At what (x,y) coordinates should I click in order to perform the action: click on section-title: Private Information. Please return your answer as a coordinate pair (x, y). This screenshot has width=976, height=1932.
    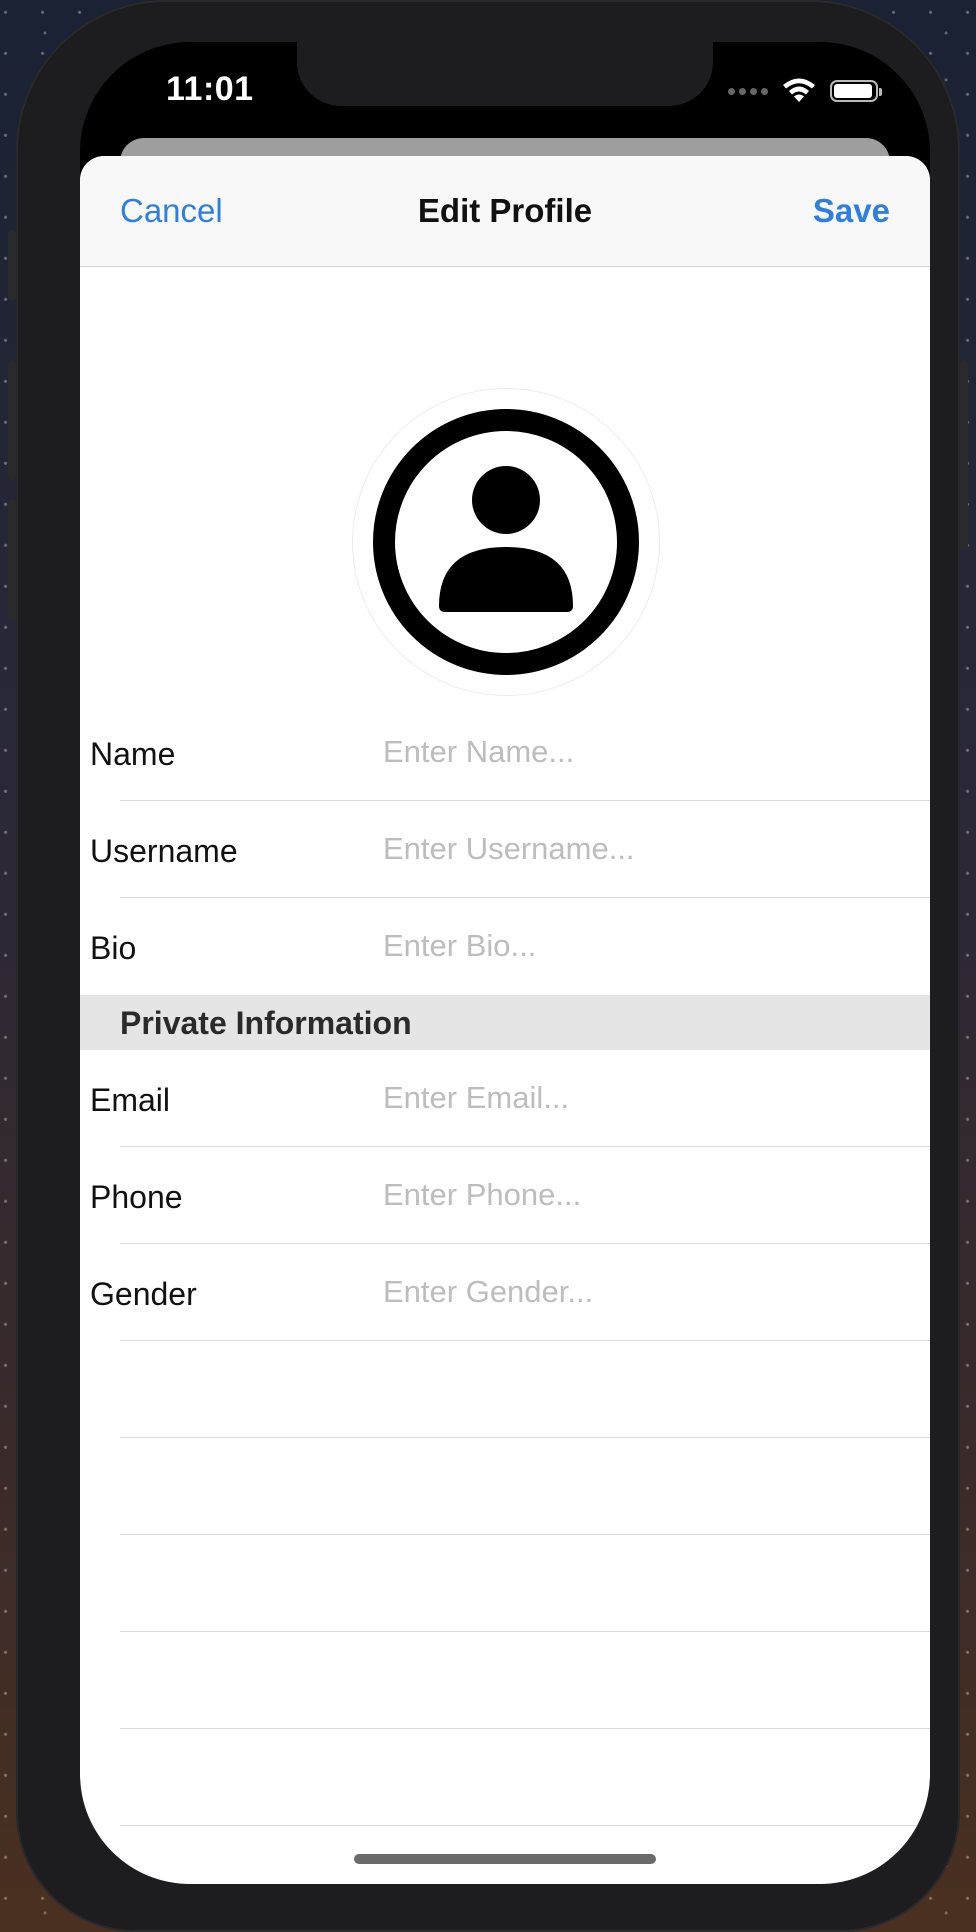
    Looking at the image, I should click on (266, 1023).